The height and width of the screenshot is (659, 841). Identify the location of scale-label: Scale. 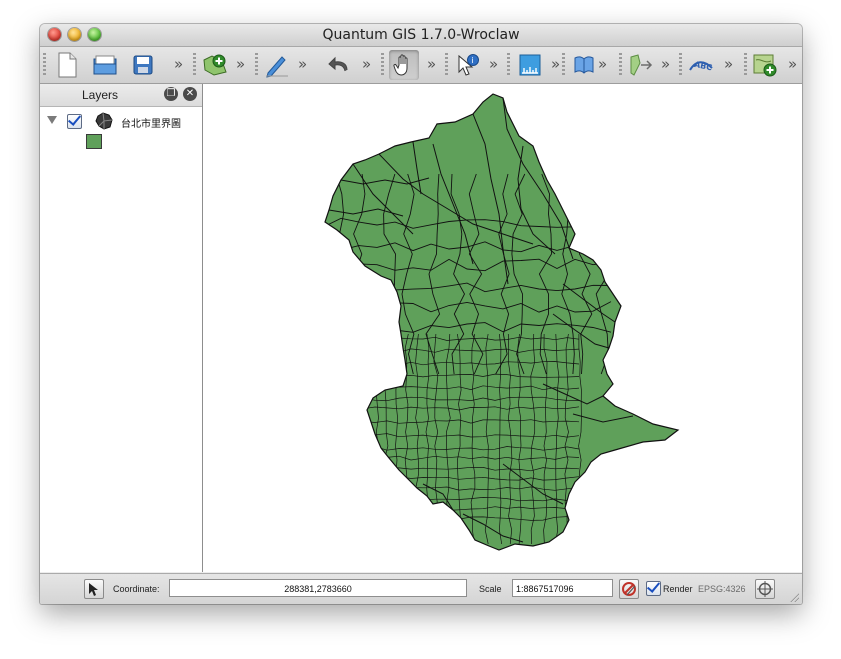
(490, 589).